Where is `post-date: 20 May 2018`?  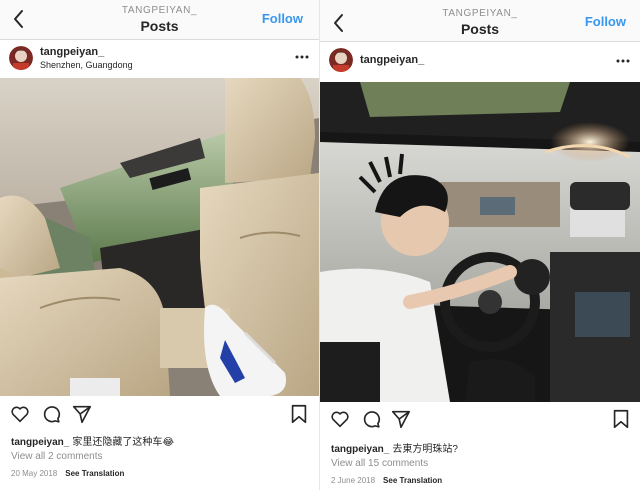 post-date: 20 May 2018 is located at coordinates (34, 473).